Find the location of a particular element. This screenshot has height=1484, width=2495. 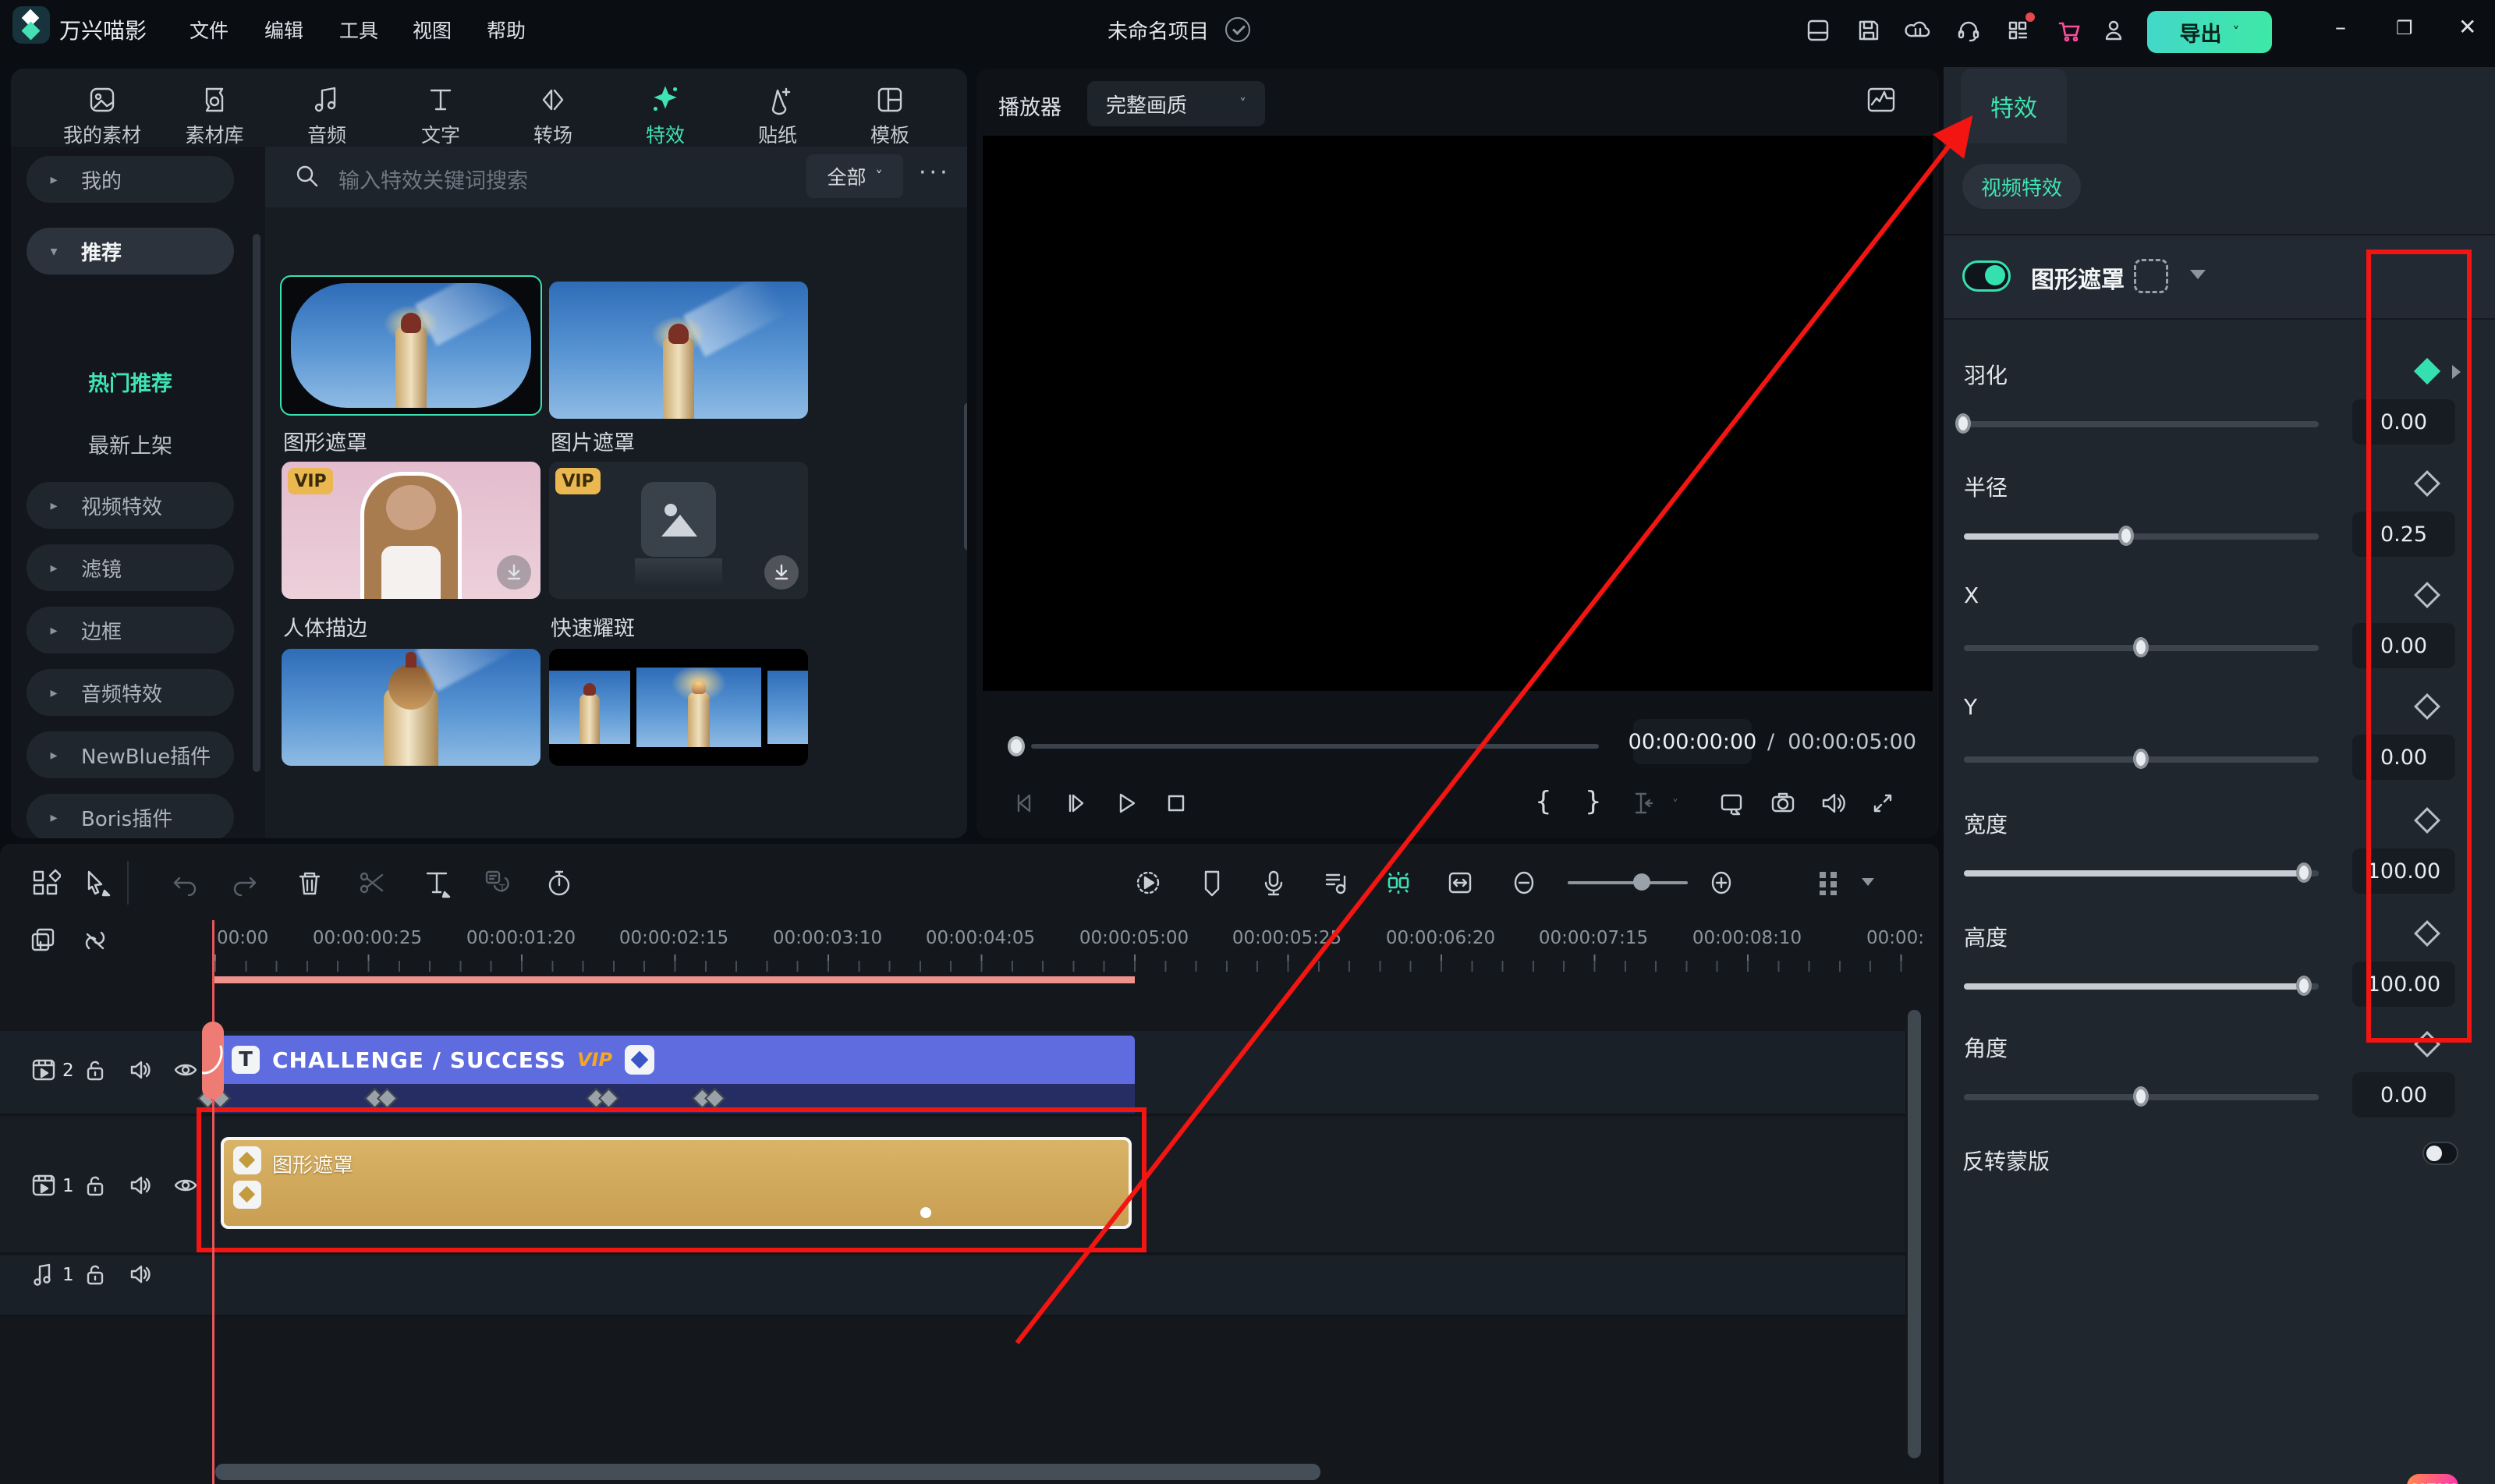

sidebar-item-video-fx: ▸ 视频特效 is located at coordinates (130, 505).